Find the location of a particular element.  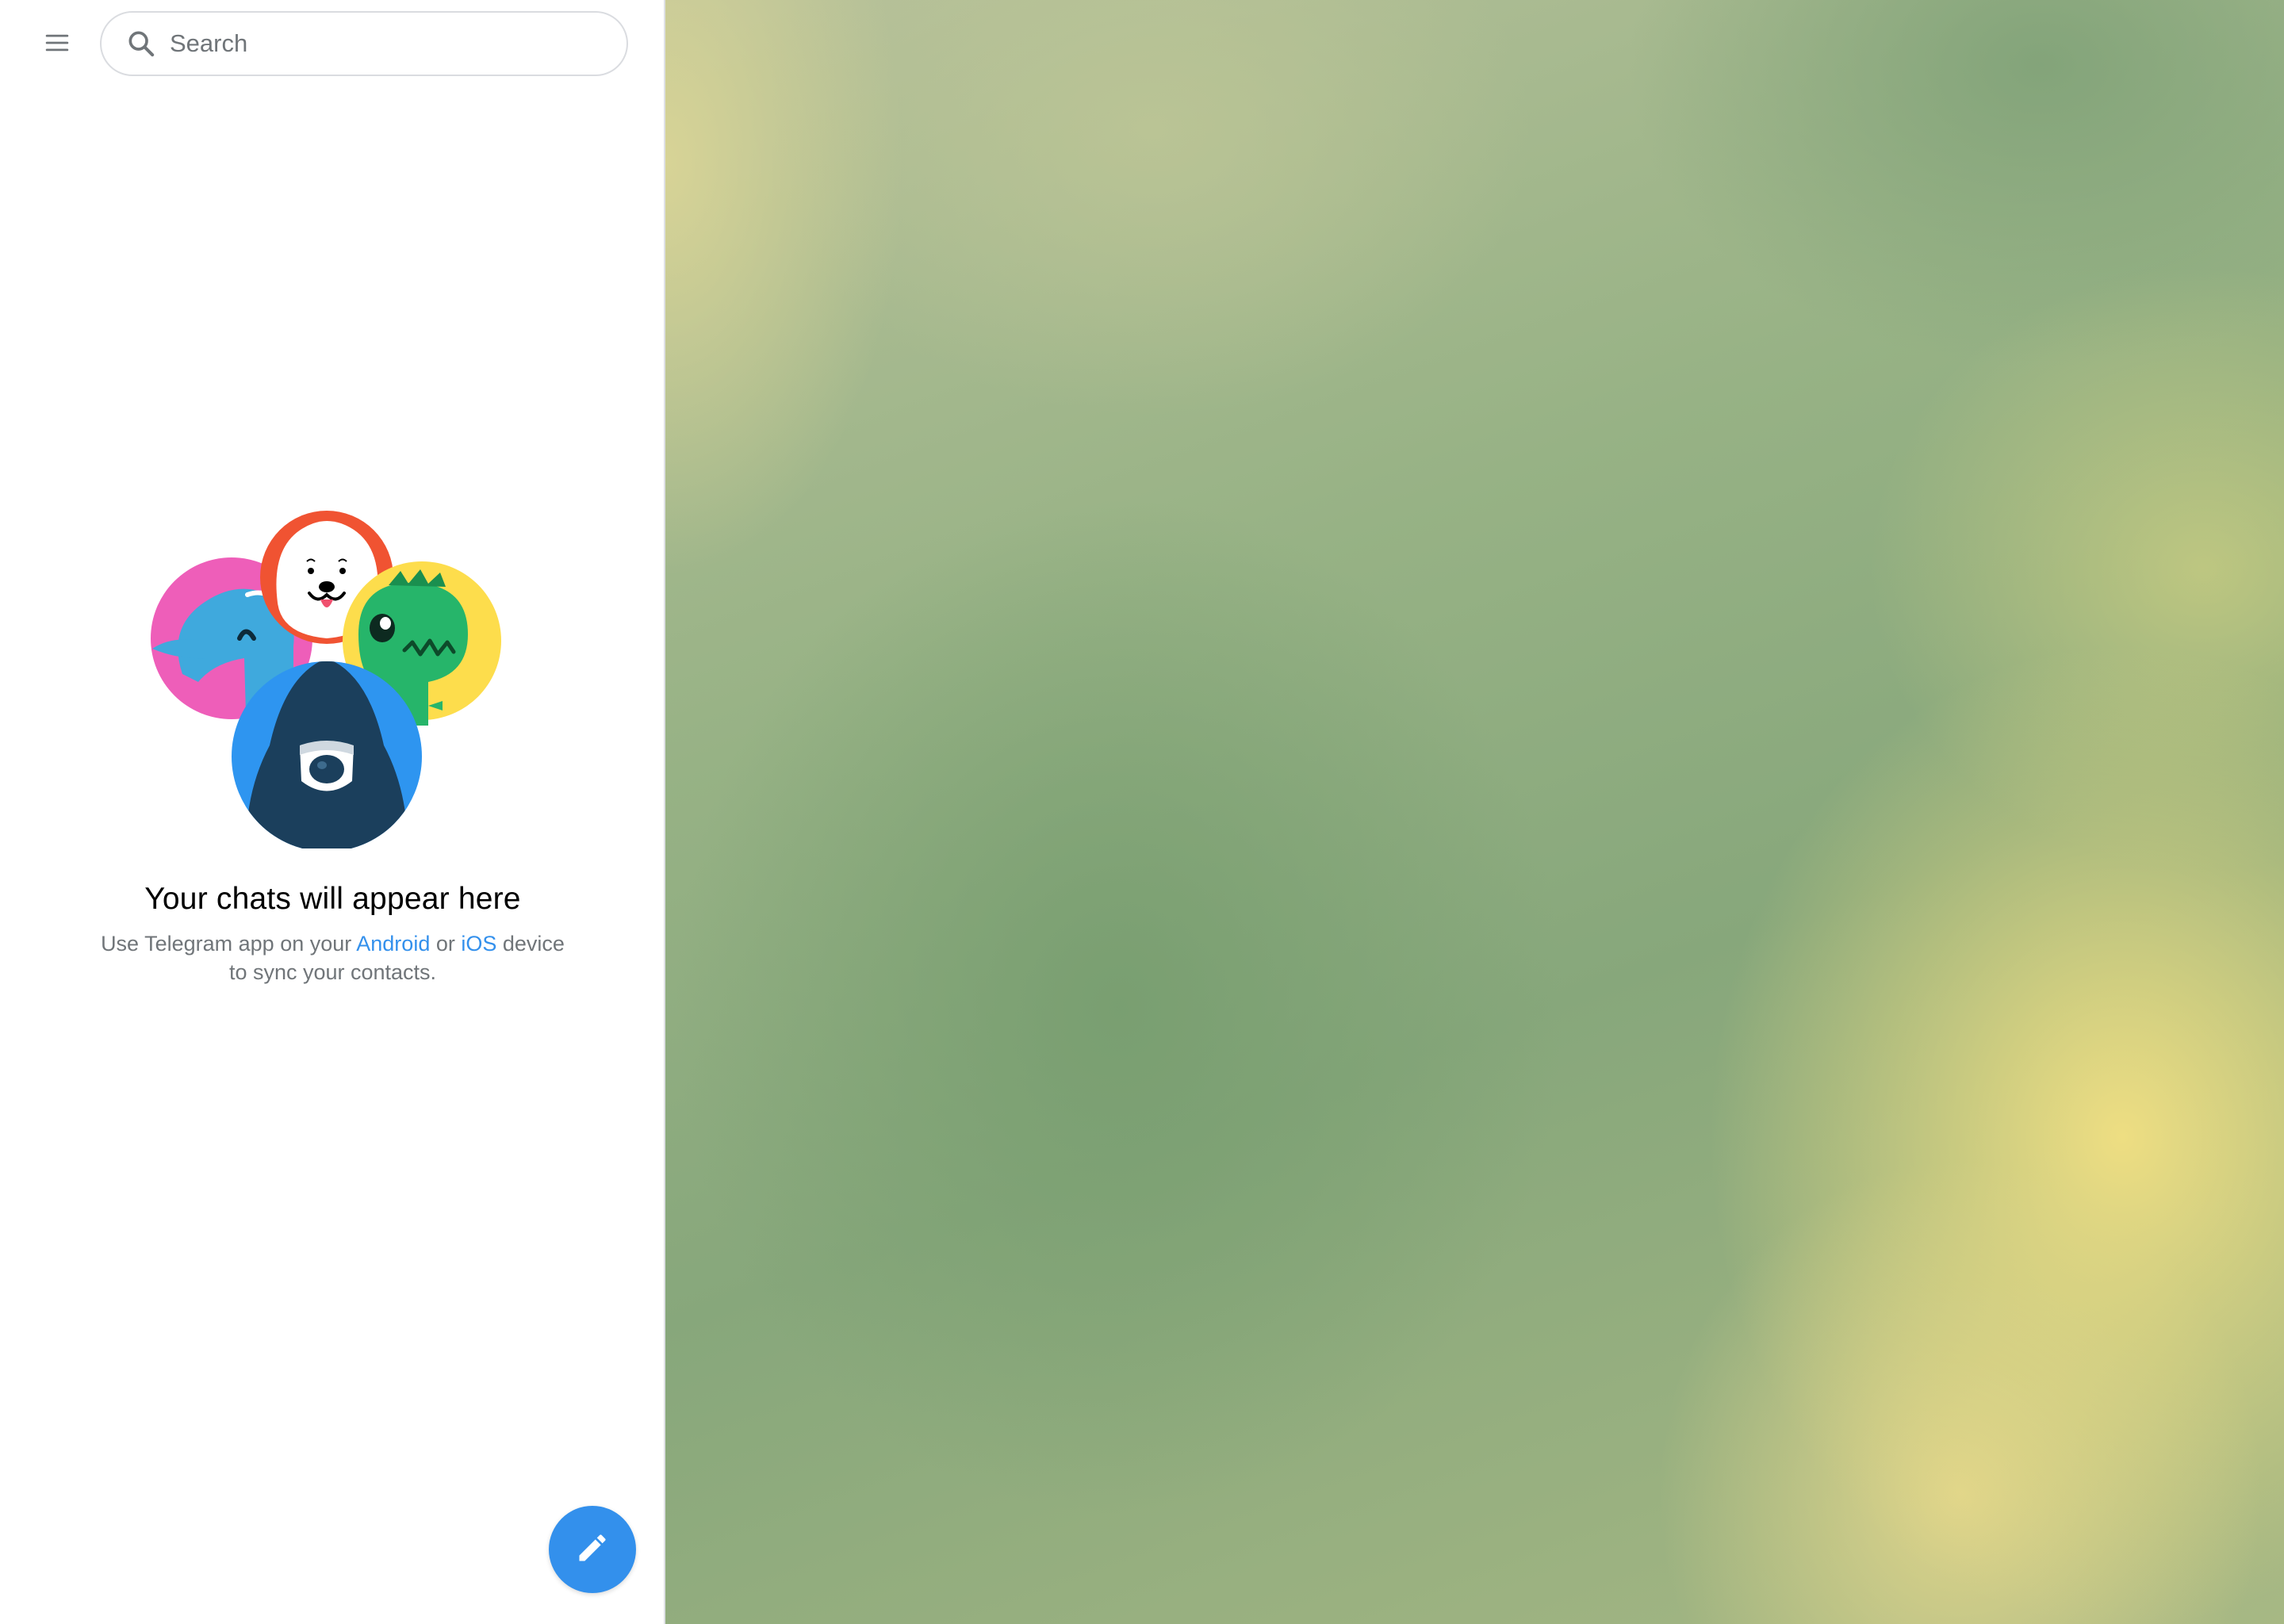

search-box is located at coordinates (364, 43).